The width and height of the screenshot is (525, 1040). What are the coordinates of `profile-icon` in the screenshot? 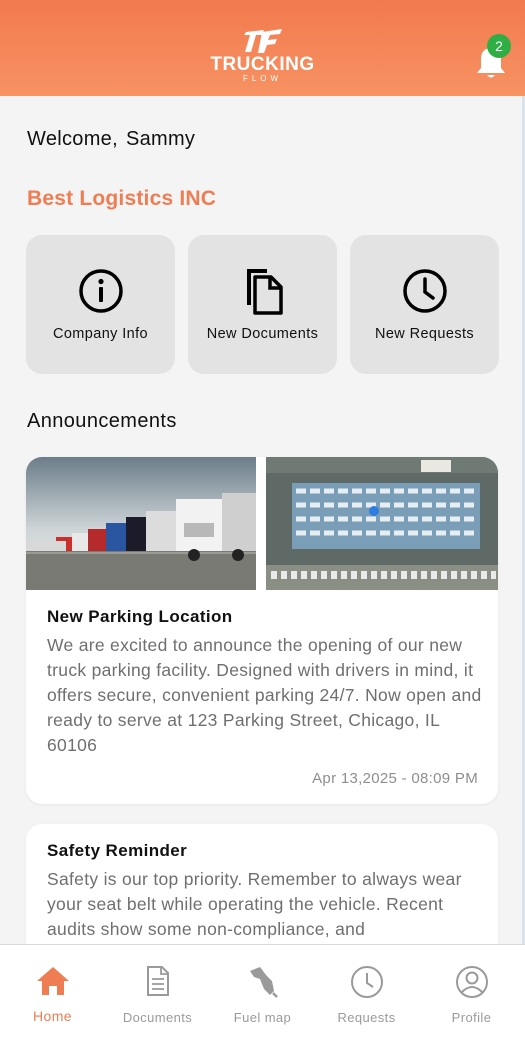 It's located at (471, 982).